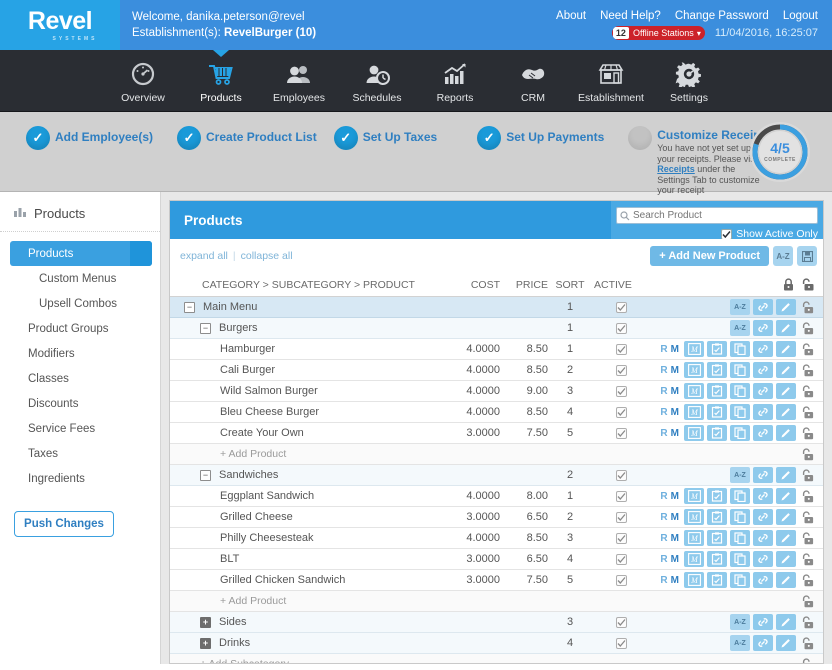 The width and height of the screenshot is (832, 670). What do you see at coordinates (496, 454) in the screenshot?
I see `add-row: + Add Product` at bounding box center [496, 454].